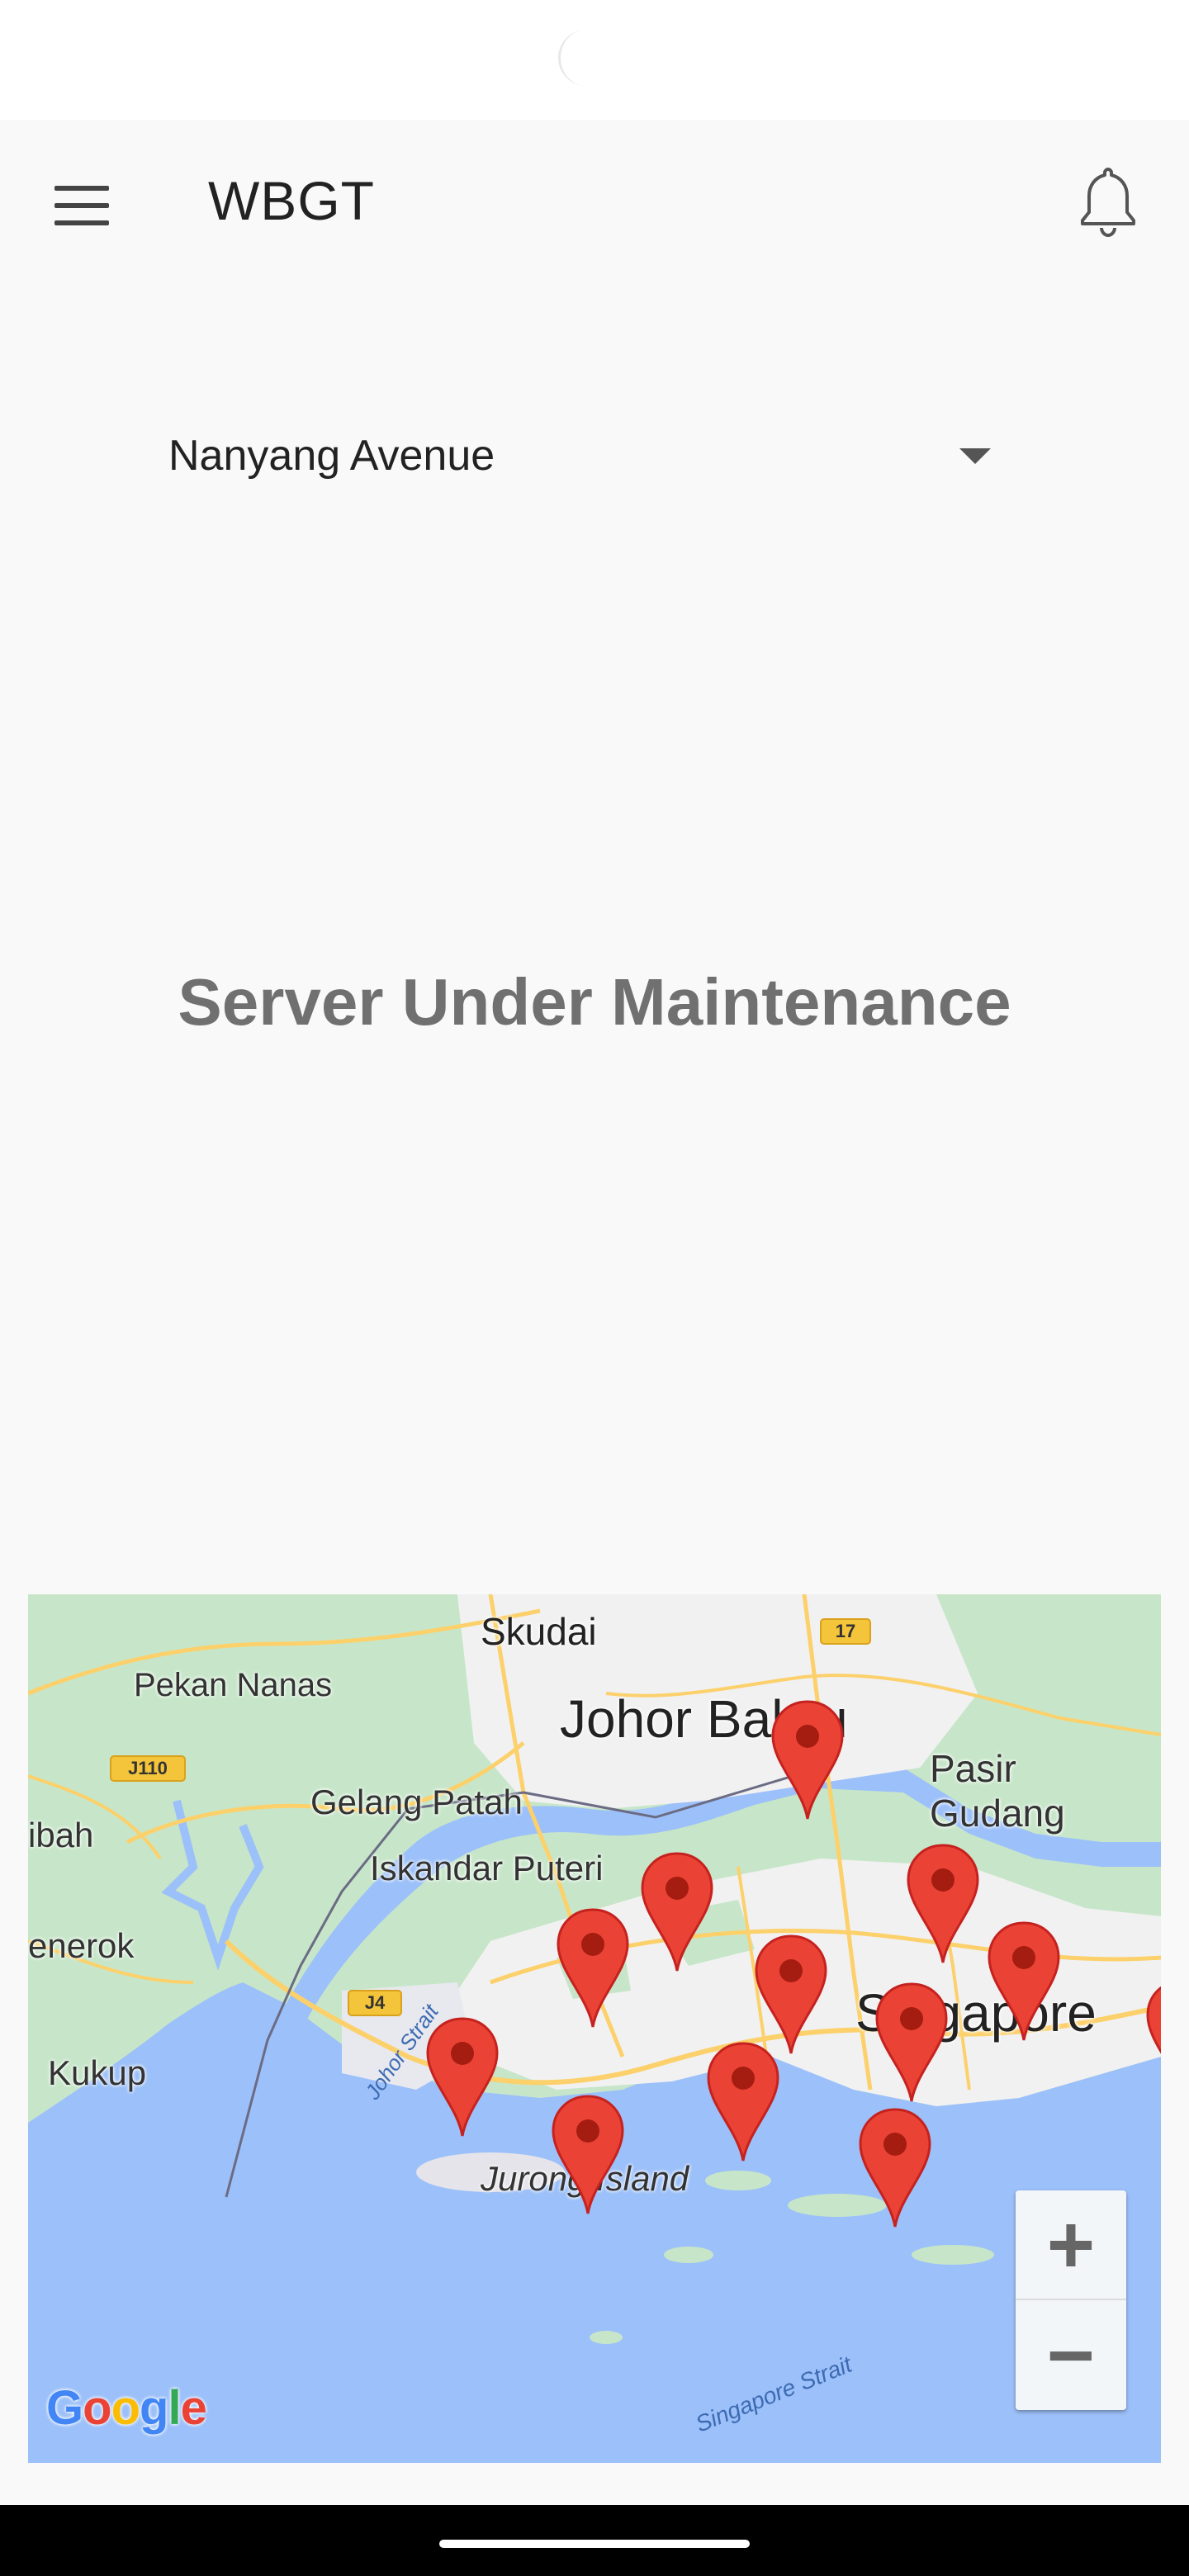 The height and width of the screenshot is (2576, 1189). I want to click on road-shield-j110: J110, so click(148, 1768).